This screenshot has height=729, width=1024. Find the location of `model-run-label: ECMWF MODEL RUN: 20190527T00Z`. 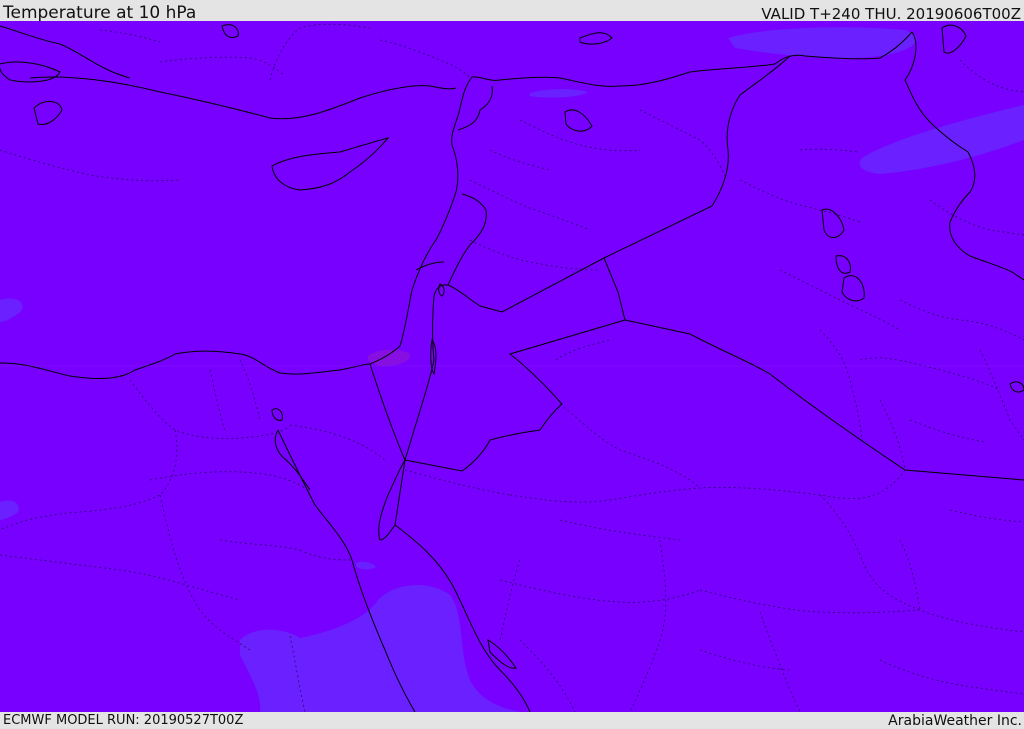

model-run-label: ECMWF MODEL RUN: 20190527T00Z is located at coordinates (123, 720).